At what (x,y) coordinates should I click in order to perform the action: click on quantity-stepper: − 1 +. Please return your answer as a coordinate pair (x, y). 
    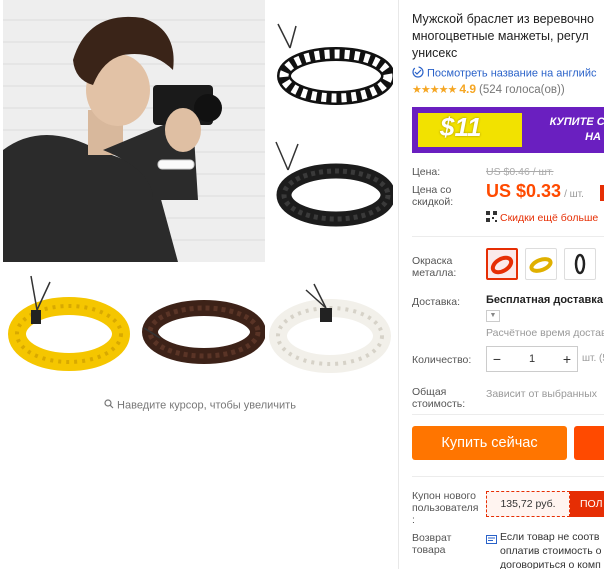
    Looking at the image, I should click on (532, 359).